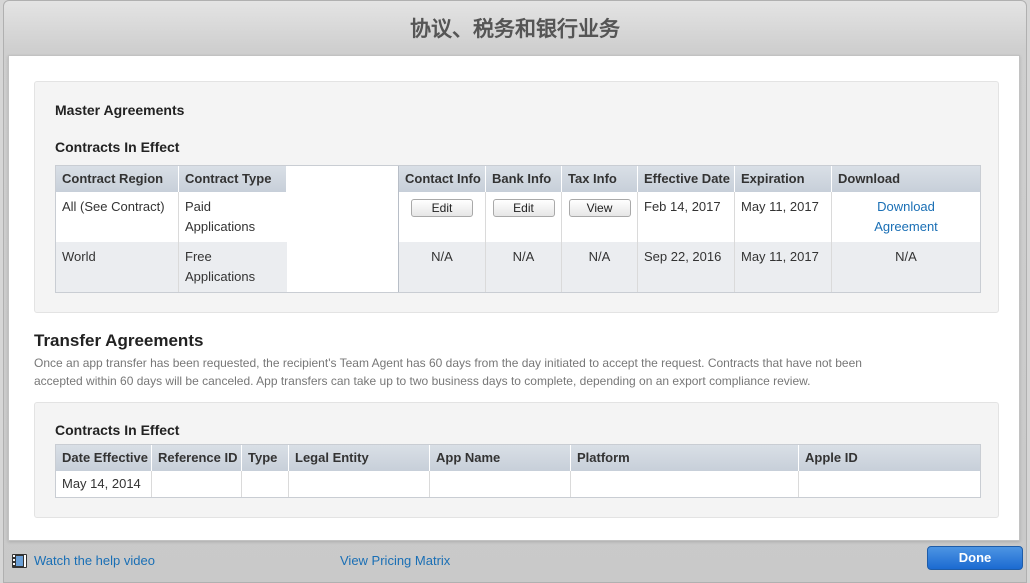 This screenshot has height=583, width=1030. I want to click on col-contract-region: Contract Region, so click(117, 179).